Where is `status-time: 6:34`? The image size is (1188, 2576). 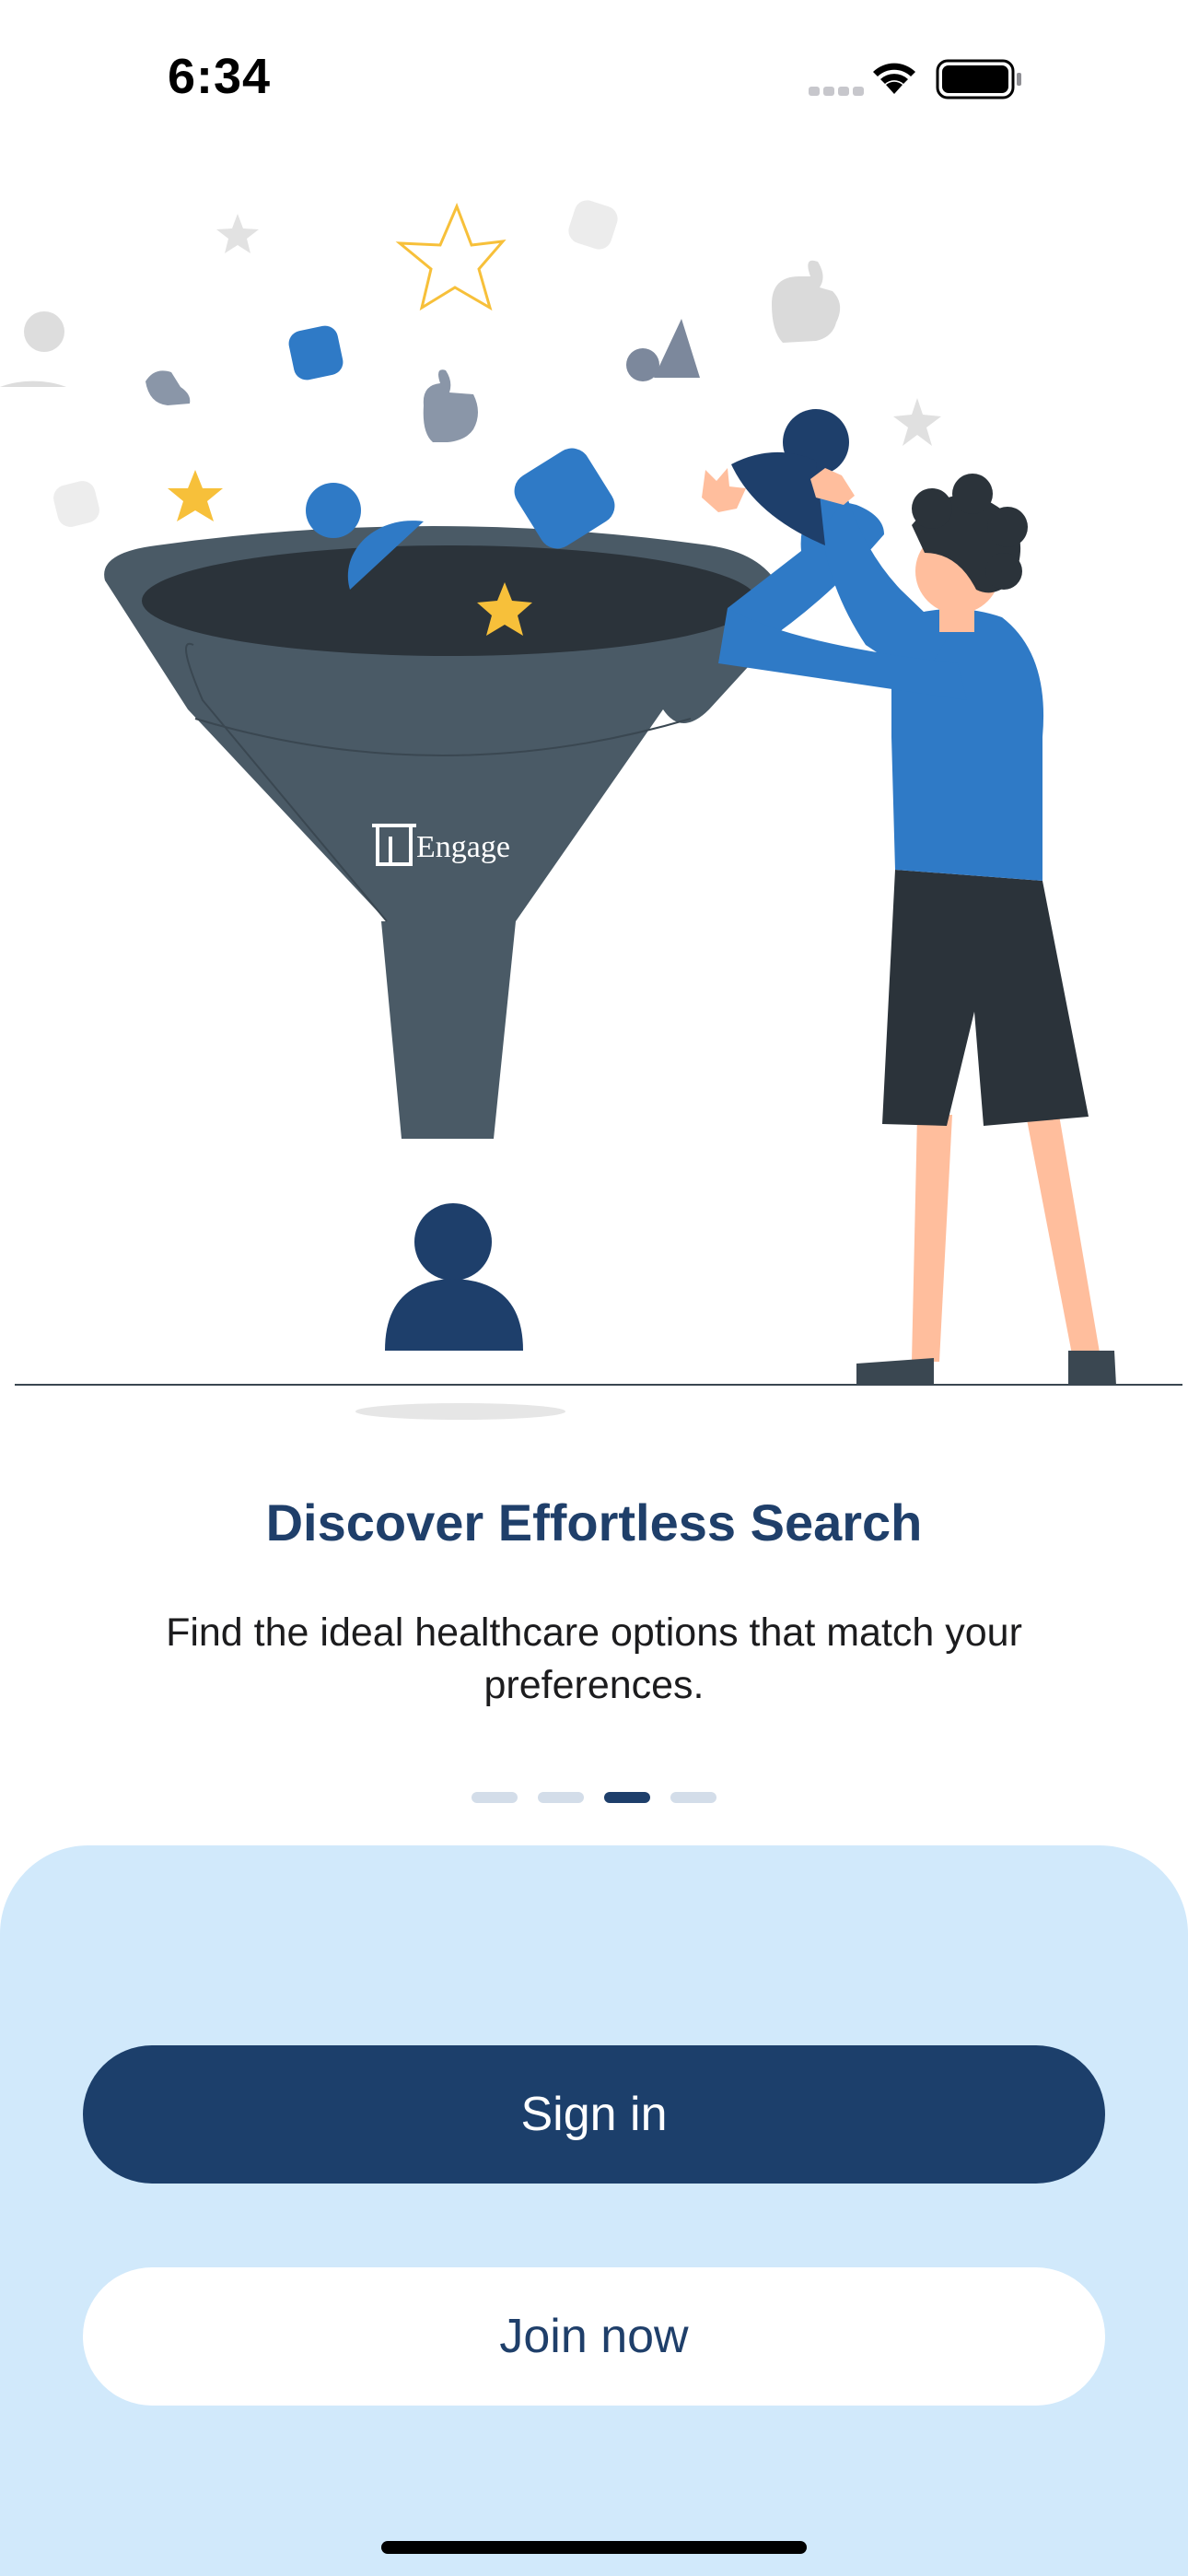
status-time: 6:34 is located at coordinates (220, 76).